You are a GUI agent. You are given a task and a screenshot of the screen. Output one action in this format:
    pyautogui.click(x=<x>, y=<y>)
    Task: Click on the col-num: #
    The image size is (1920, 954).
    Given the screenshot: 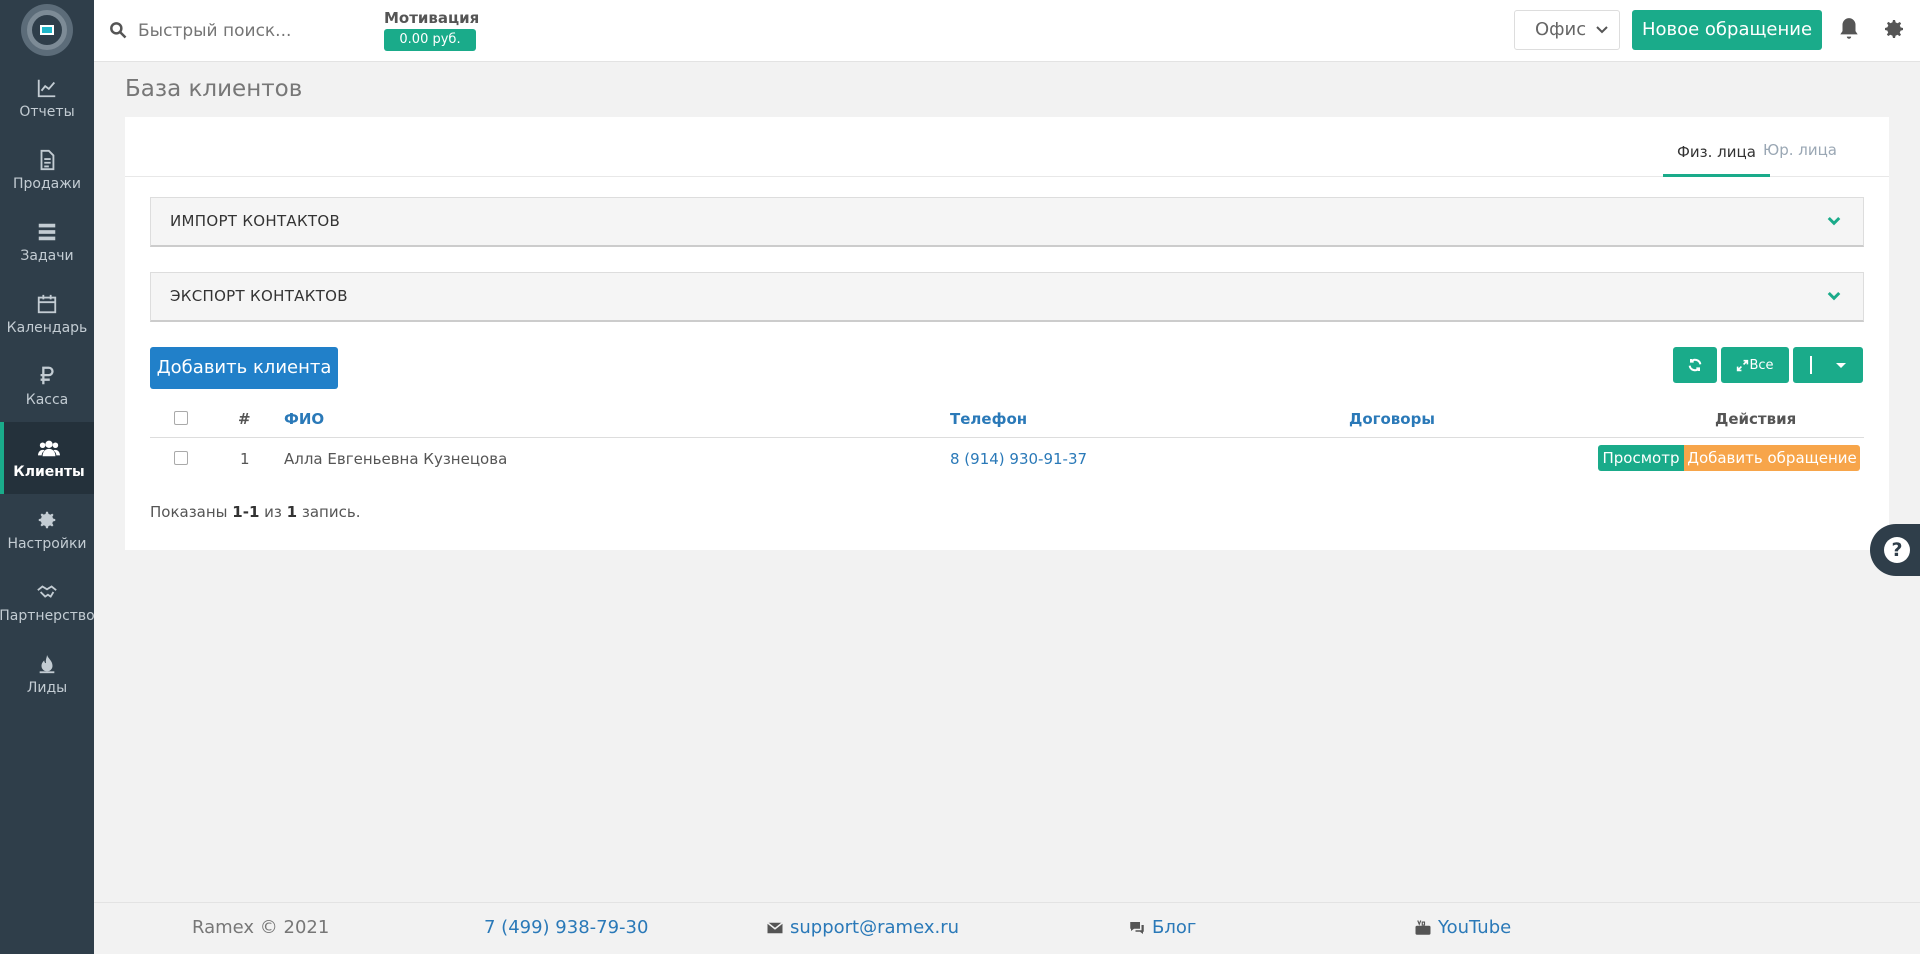 What is the action you would take?
    pyautogui.click(x=244, y=419)
    